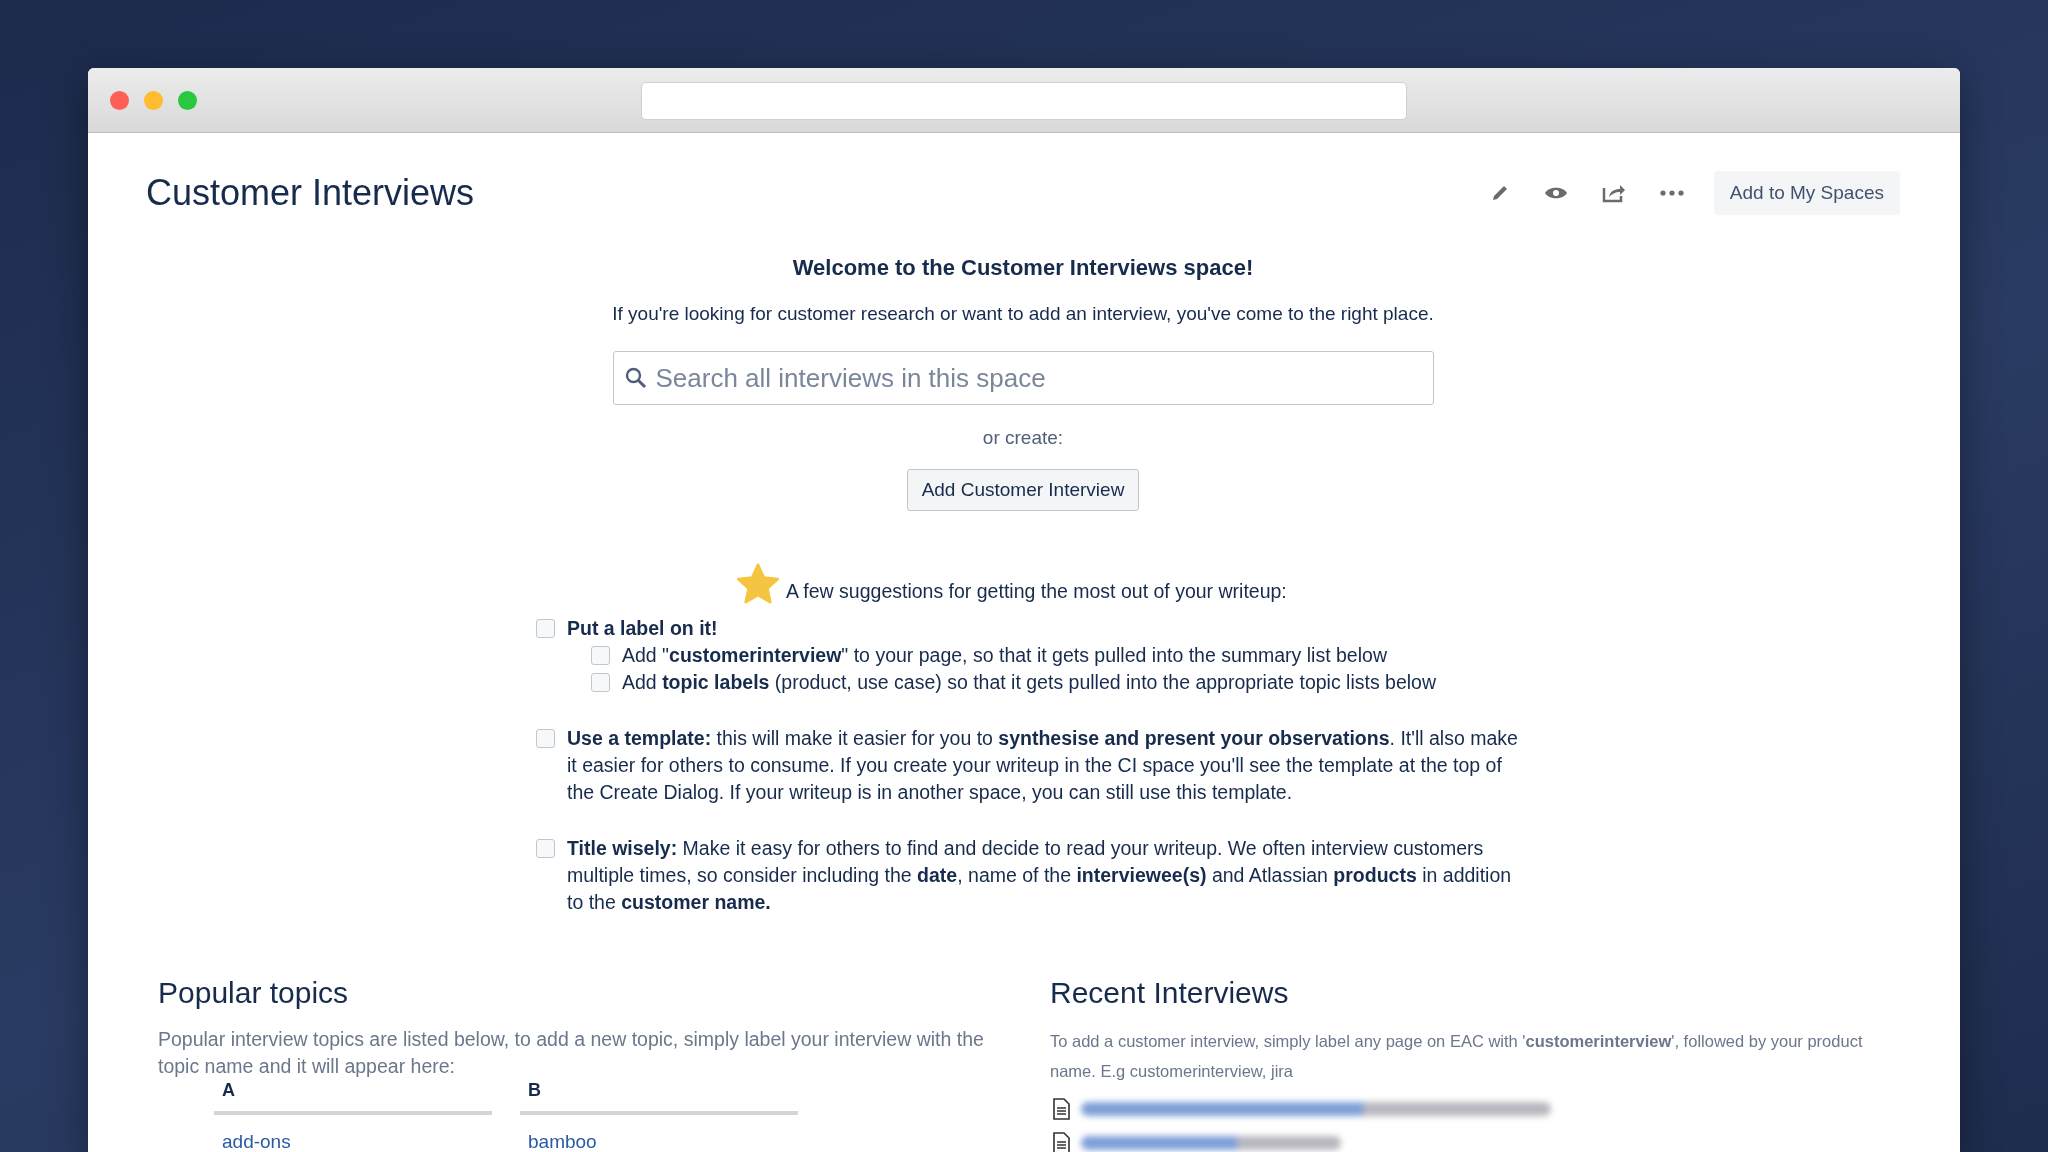  I want to click on suggestion-text: Title wisely: Make it easy for others to find and decide to read your writeup. We often interview customers multiple times, so consider including the date, name of the interviewee(s) and Atlassian products in addition to the customer name., so click(1040, 875).